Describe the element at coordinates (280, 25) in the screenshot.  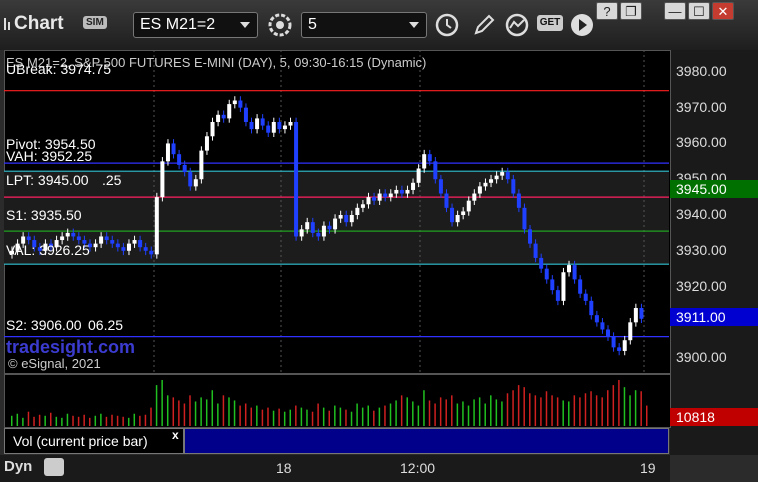
I see `gear-icon` at that location.